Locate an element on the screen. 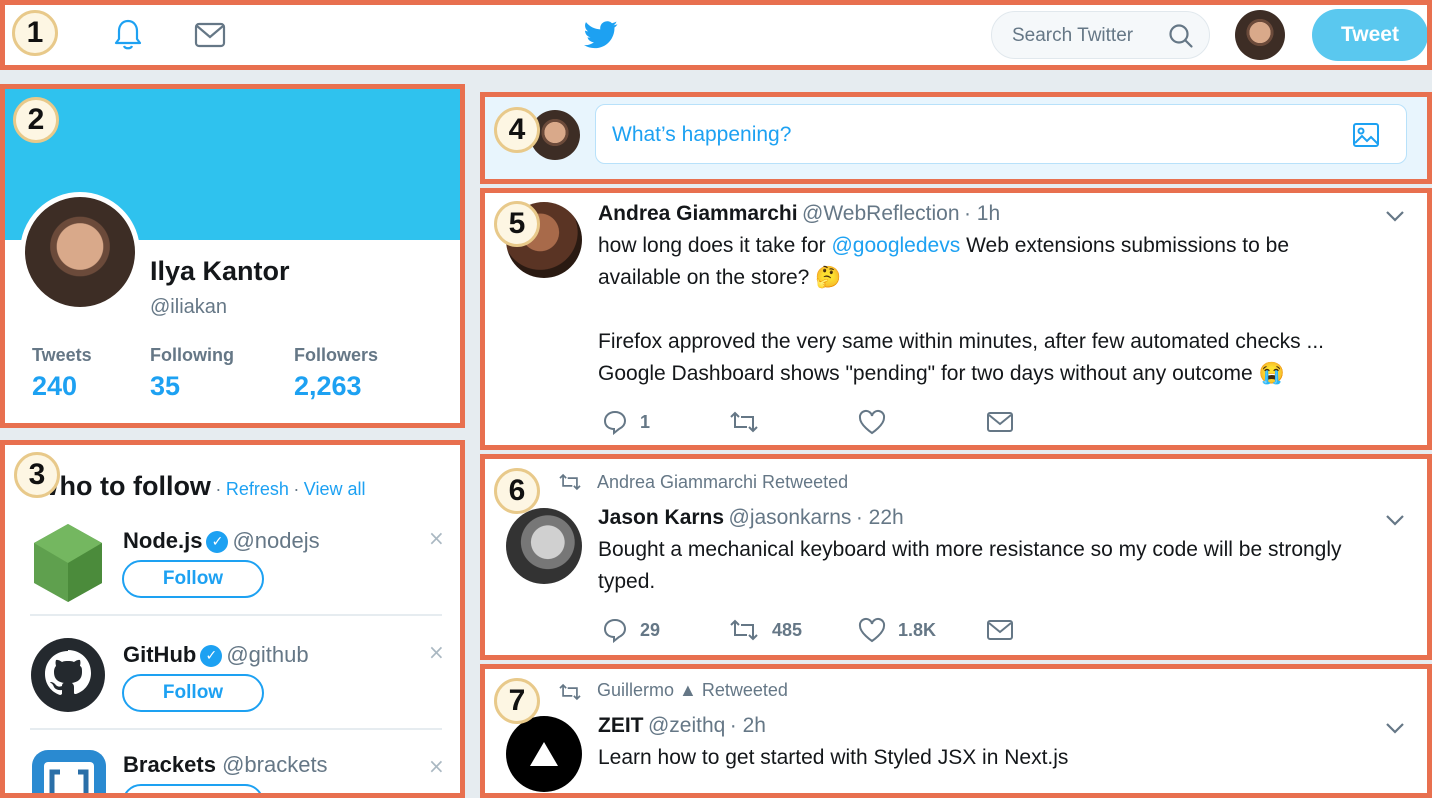 The image size is (1432, 798). annotation-number-3: 3 is located at coordinates (37, 475).